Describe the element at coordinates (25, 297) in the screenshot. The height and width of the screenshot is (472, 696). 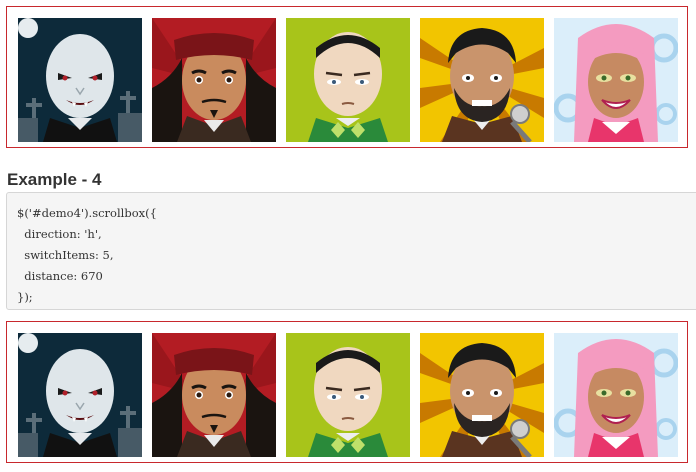
I see `code-line: });` at that location.